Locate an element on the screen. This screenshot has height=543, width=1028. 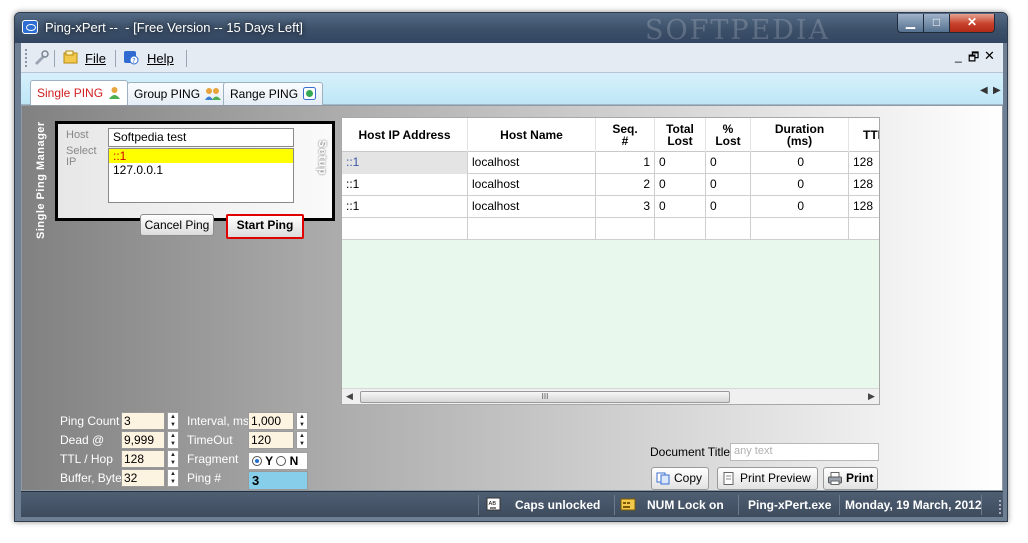
host-input: Softpedia test is located at coordinates (201, 137).